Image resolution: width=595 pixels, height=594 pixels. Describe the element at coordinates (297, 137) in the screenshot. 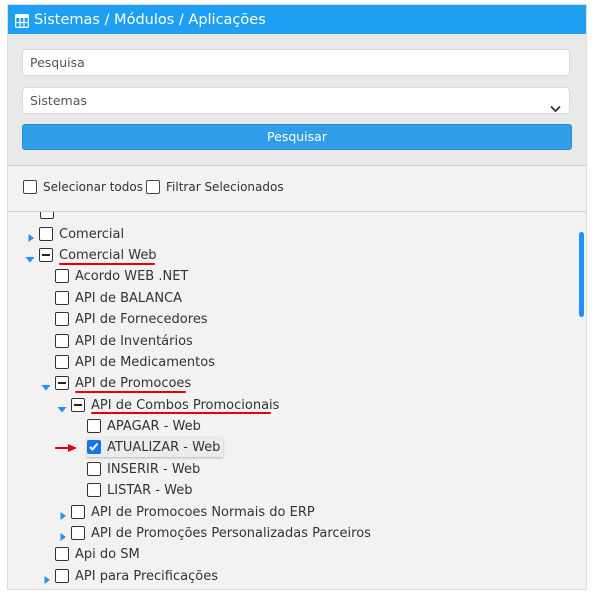

I see `search-button: Pesquisar` at that location.